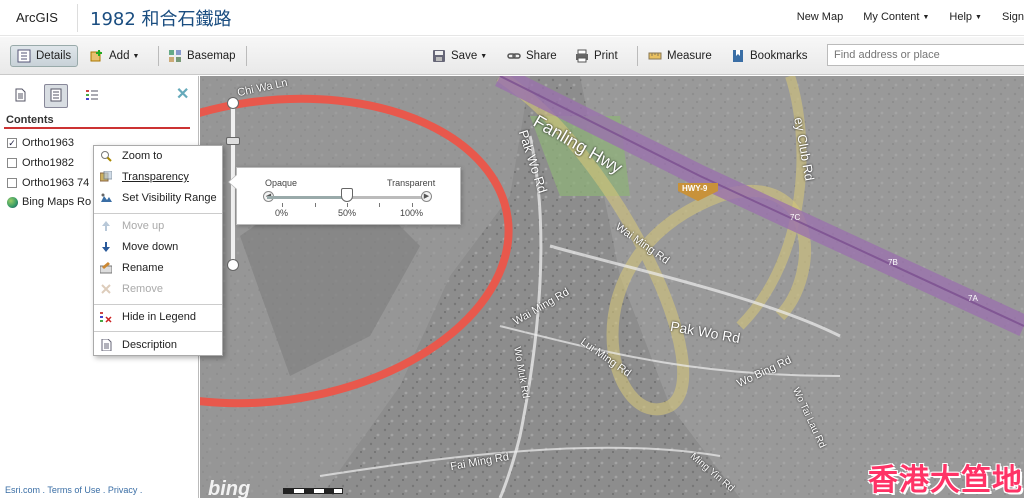 The image size is (1024, 498). I want to click on tab-about, so click(20, 96).